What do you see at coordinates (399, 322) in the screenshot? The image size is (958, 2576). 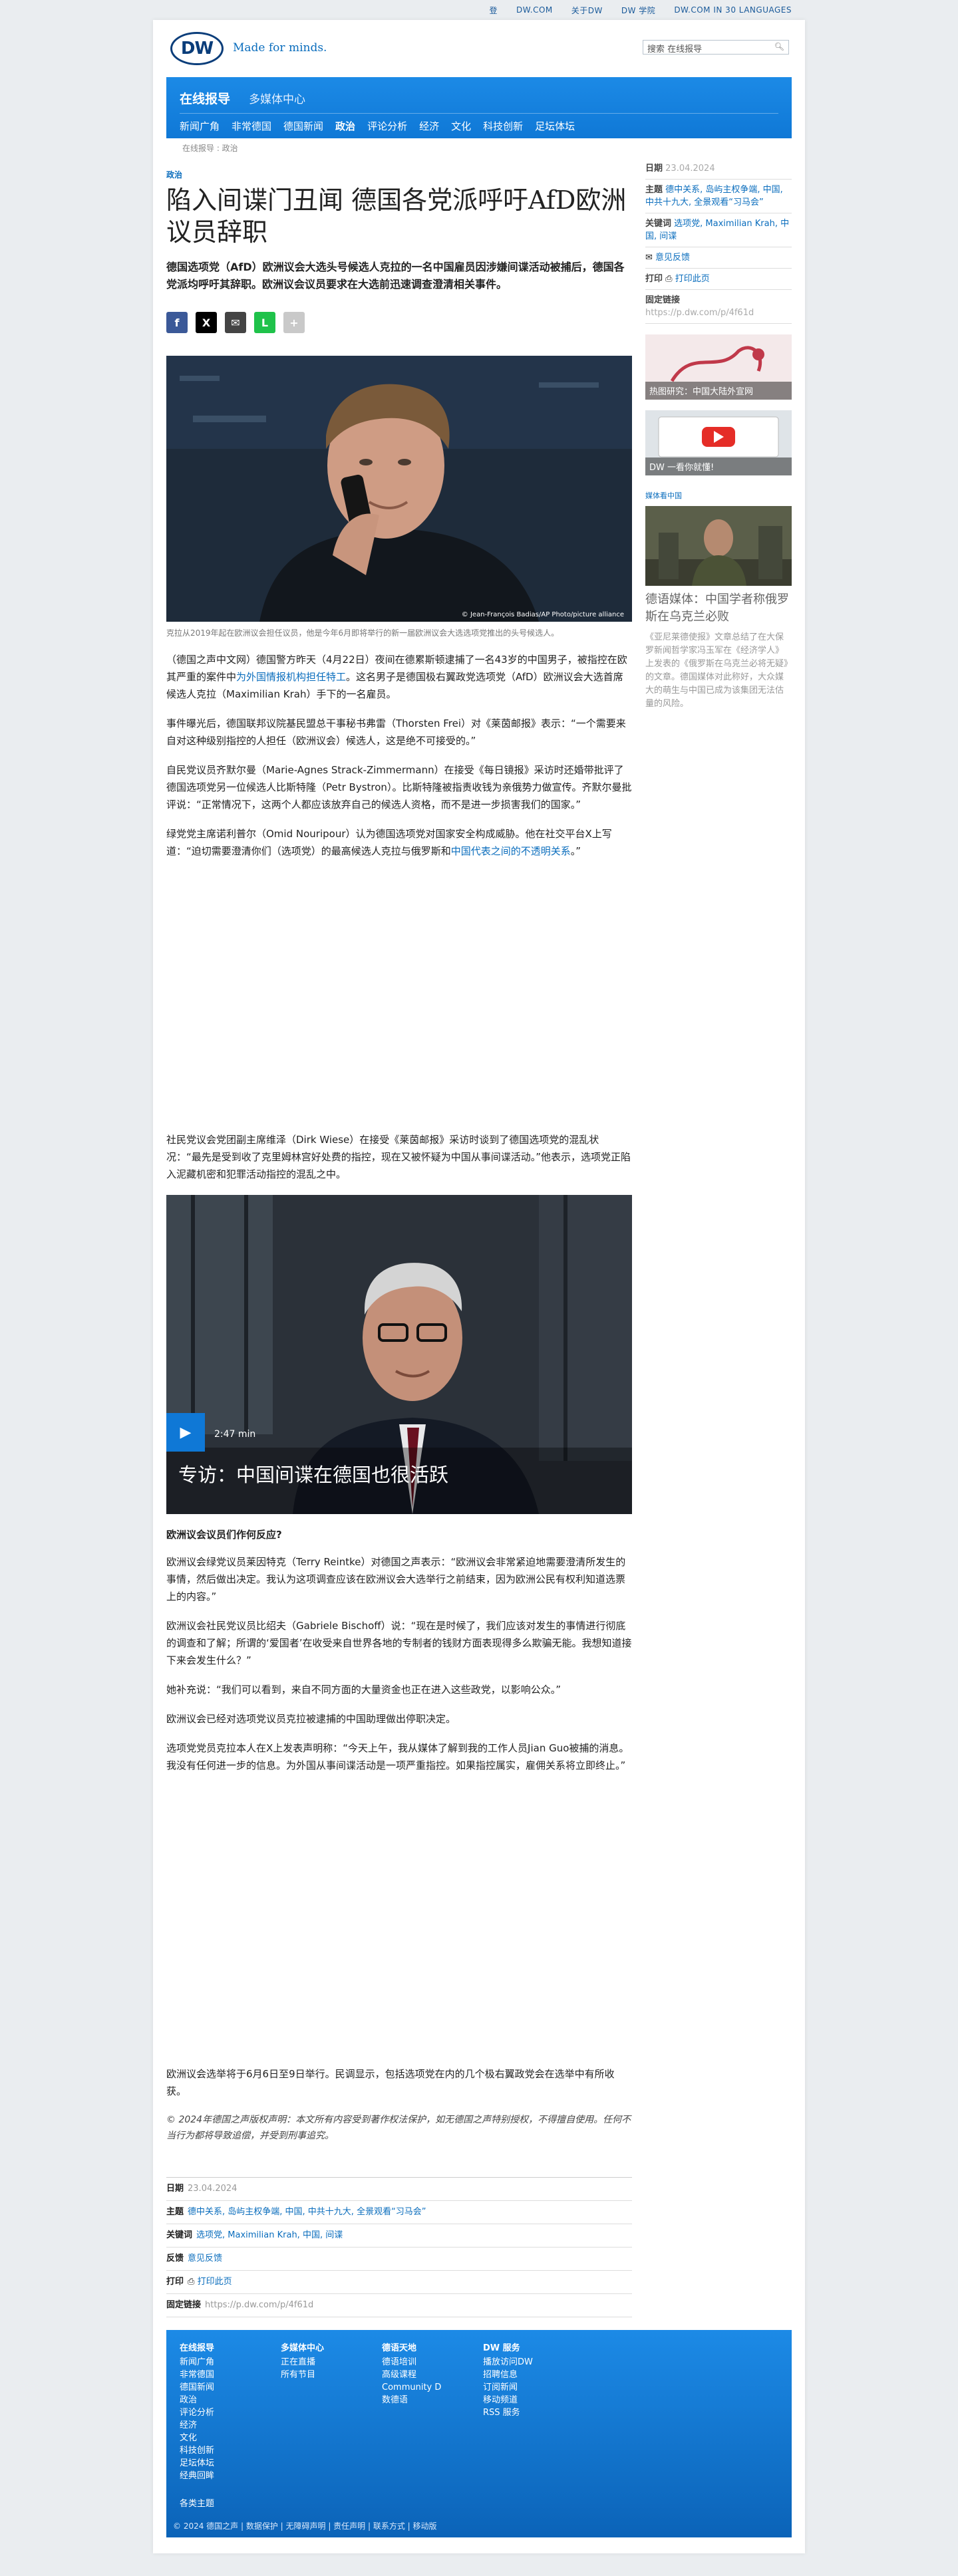 I see `share-bar: f X ✉ L +` at bounding box center [399, 322].